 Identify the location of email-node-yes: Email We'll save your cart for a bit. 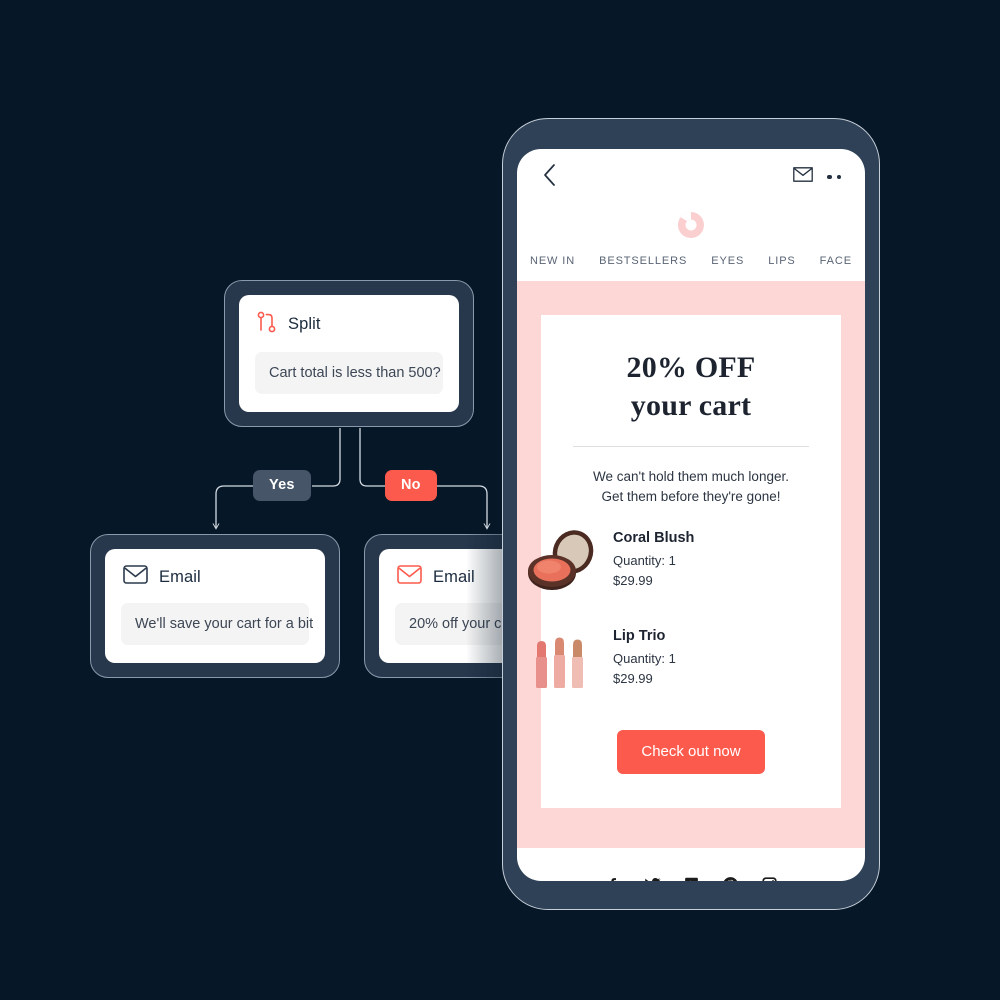
(215, 606).